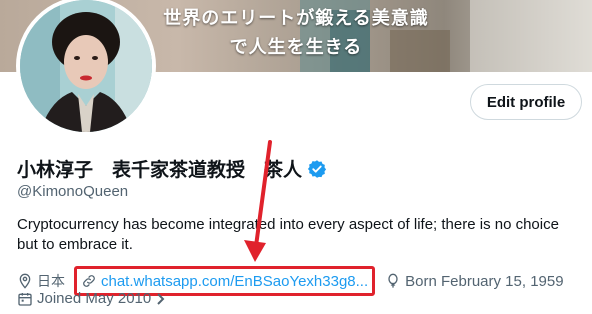  What do you see at coordinates (51, 282) in the screenshot?
I see `location-text: 日本` at bounding box center [51, 282].